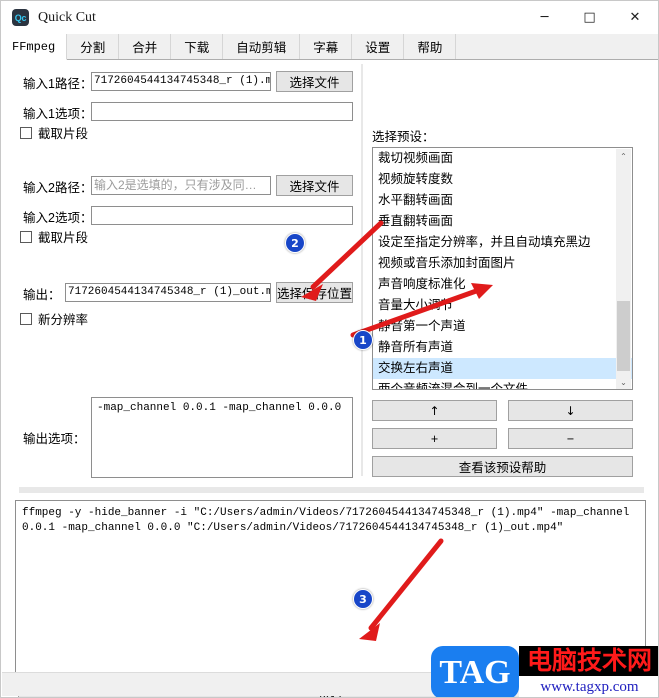  I want to click on move-preset-down-button: ↓, so click(570, 410).